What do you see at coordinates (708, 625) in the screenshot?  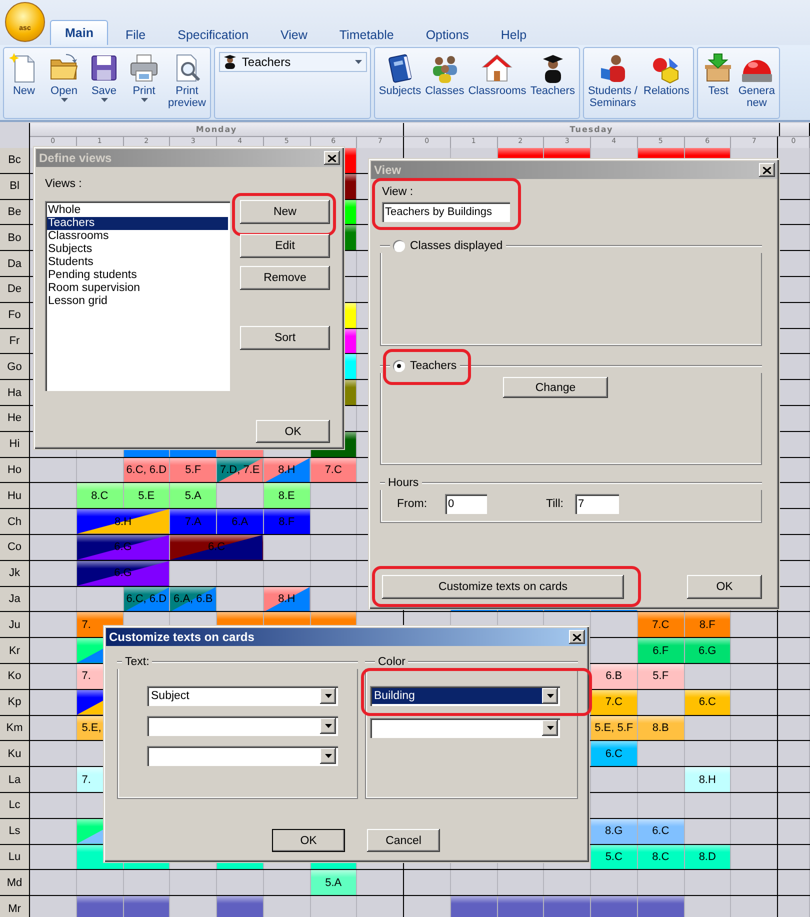 I see `lesson-card: 8.F` at bounding box center [708, 625].